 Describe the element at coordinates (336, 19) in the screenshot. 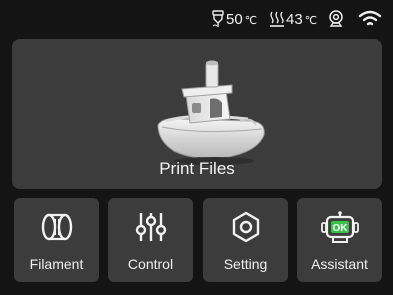

I see `camera-icon` at that location.